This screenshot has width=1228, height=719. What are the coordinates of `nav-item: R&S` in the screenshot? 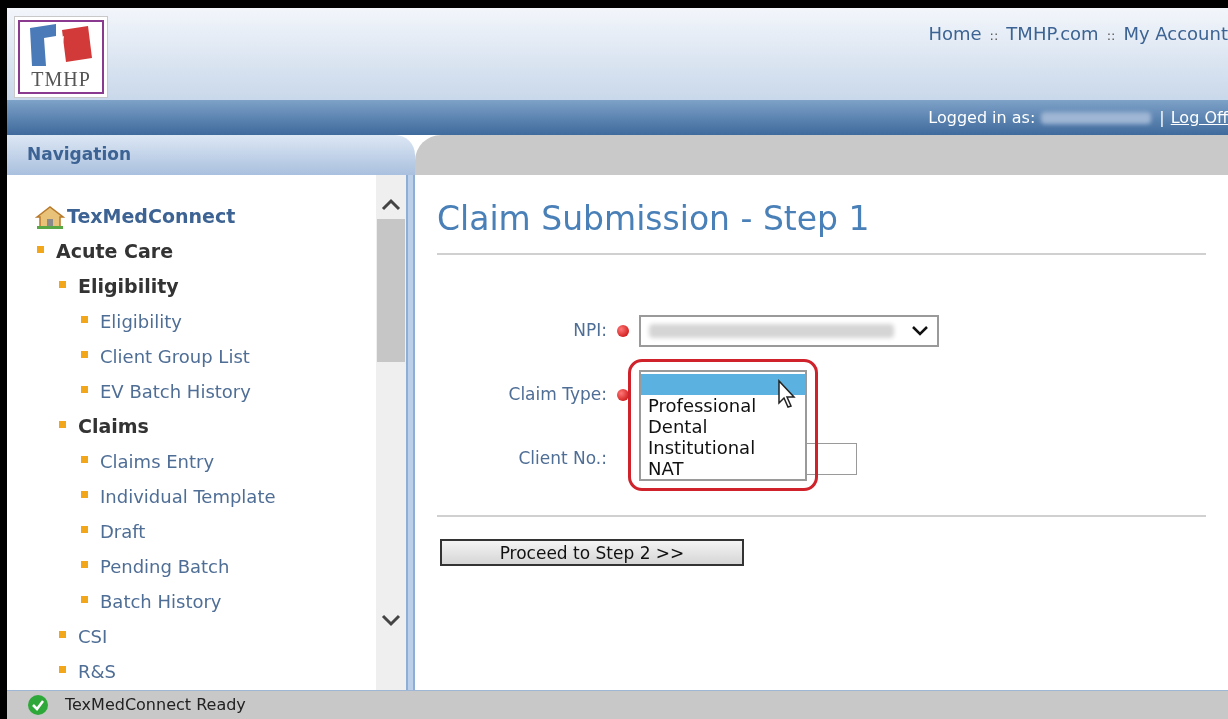 It's located at (97, 671).